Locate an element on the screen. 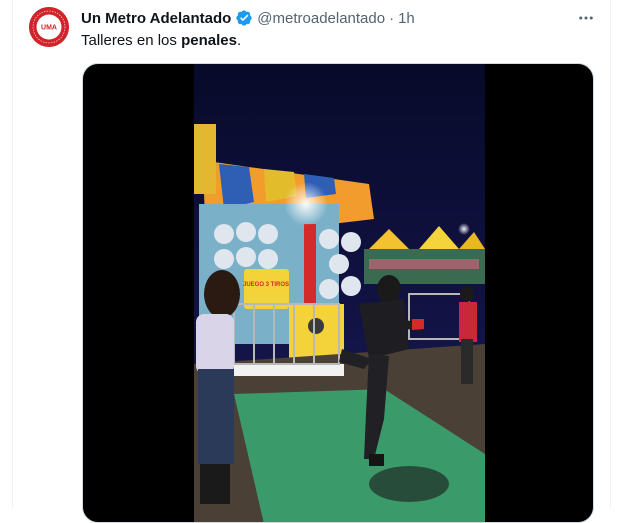 The image size is (623, 523). avatar: UMA is located at coordinates (49, 27).